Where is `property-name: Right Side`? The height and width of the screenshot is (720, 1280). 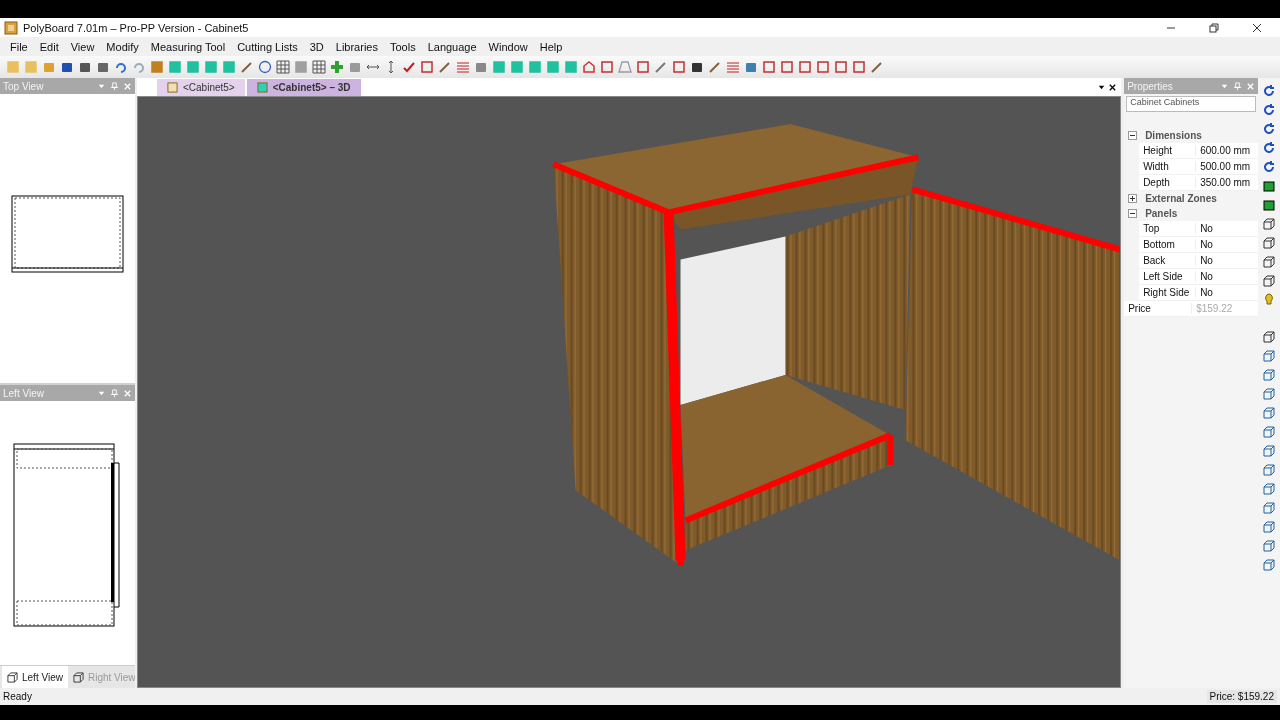 property-name: Right Side is located at coordinates (1168, 292).